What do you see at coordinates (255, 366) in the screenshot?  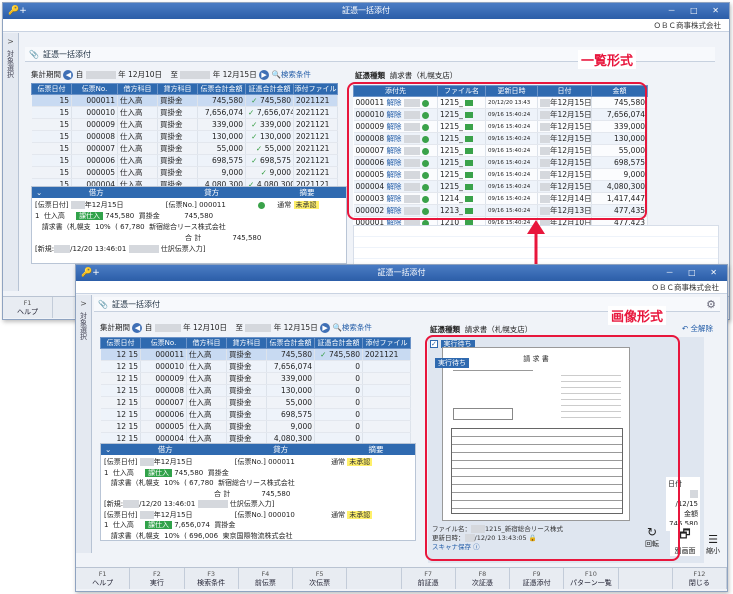 I see `table-row: 12 15 000010 仕入高 買掛金 7,656,074 0` at bounding box center [255, 366].